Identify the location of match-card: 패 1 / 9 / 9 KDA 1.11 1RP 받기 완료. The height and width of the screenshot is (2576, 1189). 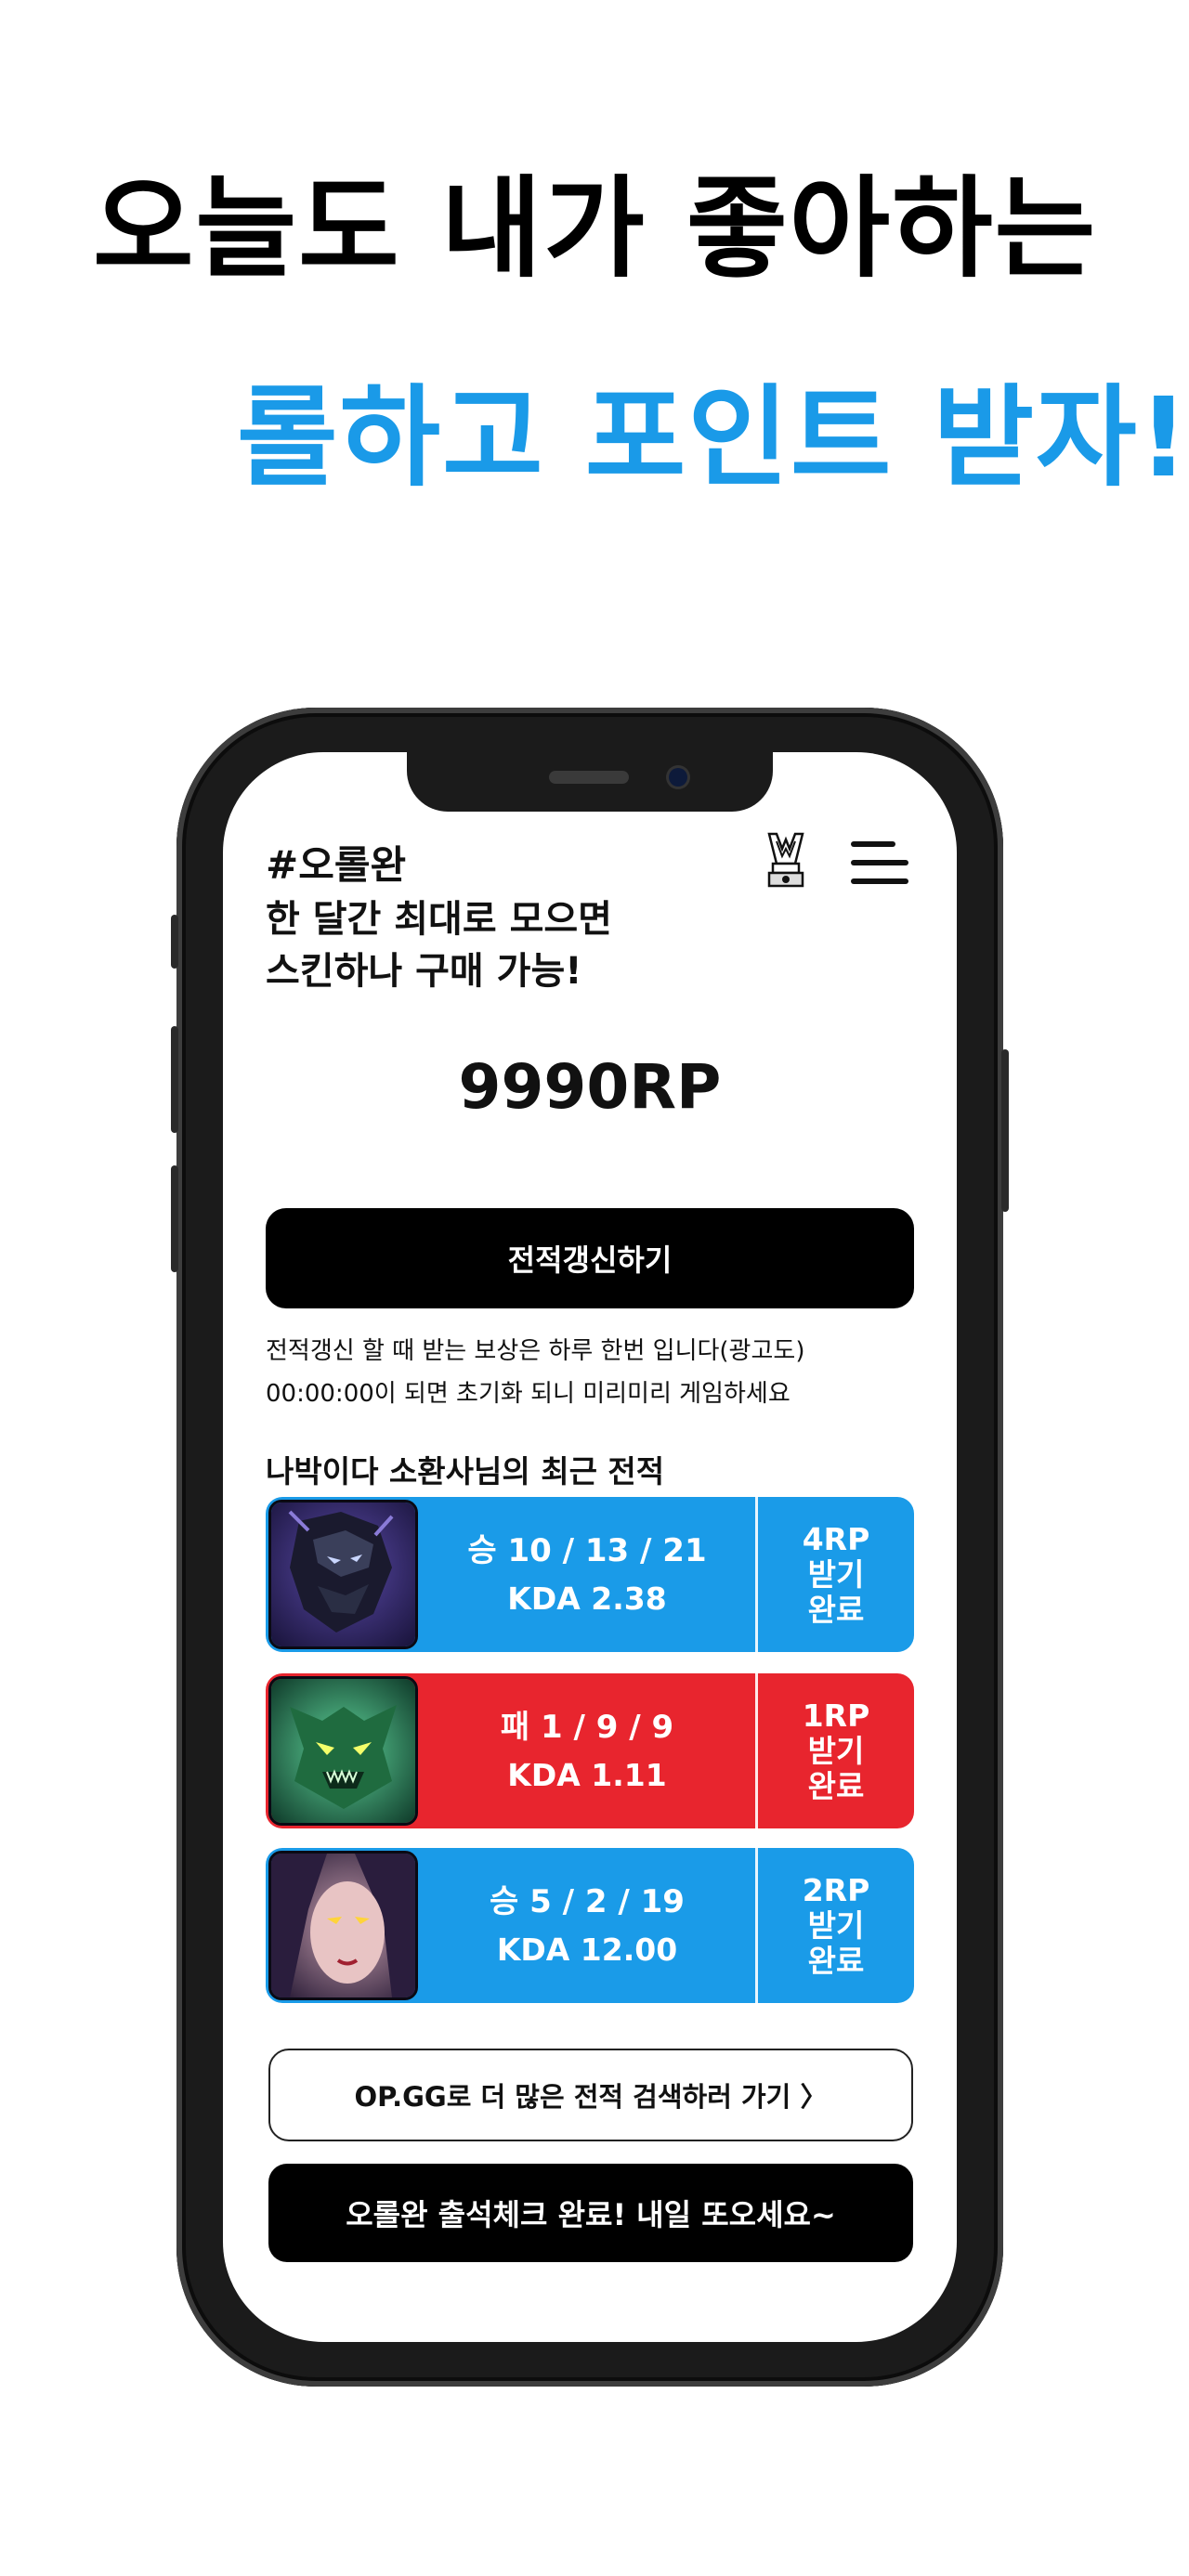
(590, 1750).